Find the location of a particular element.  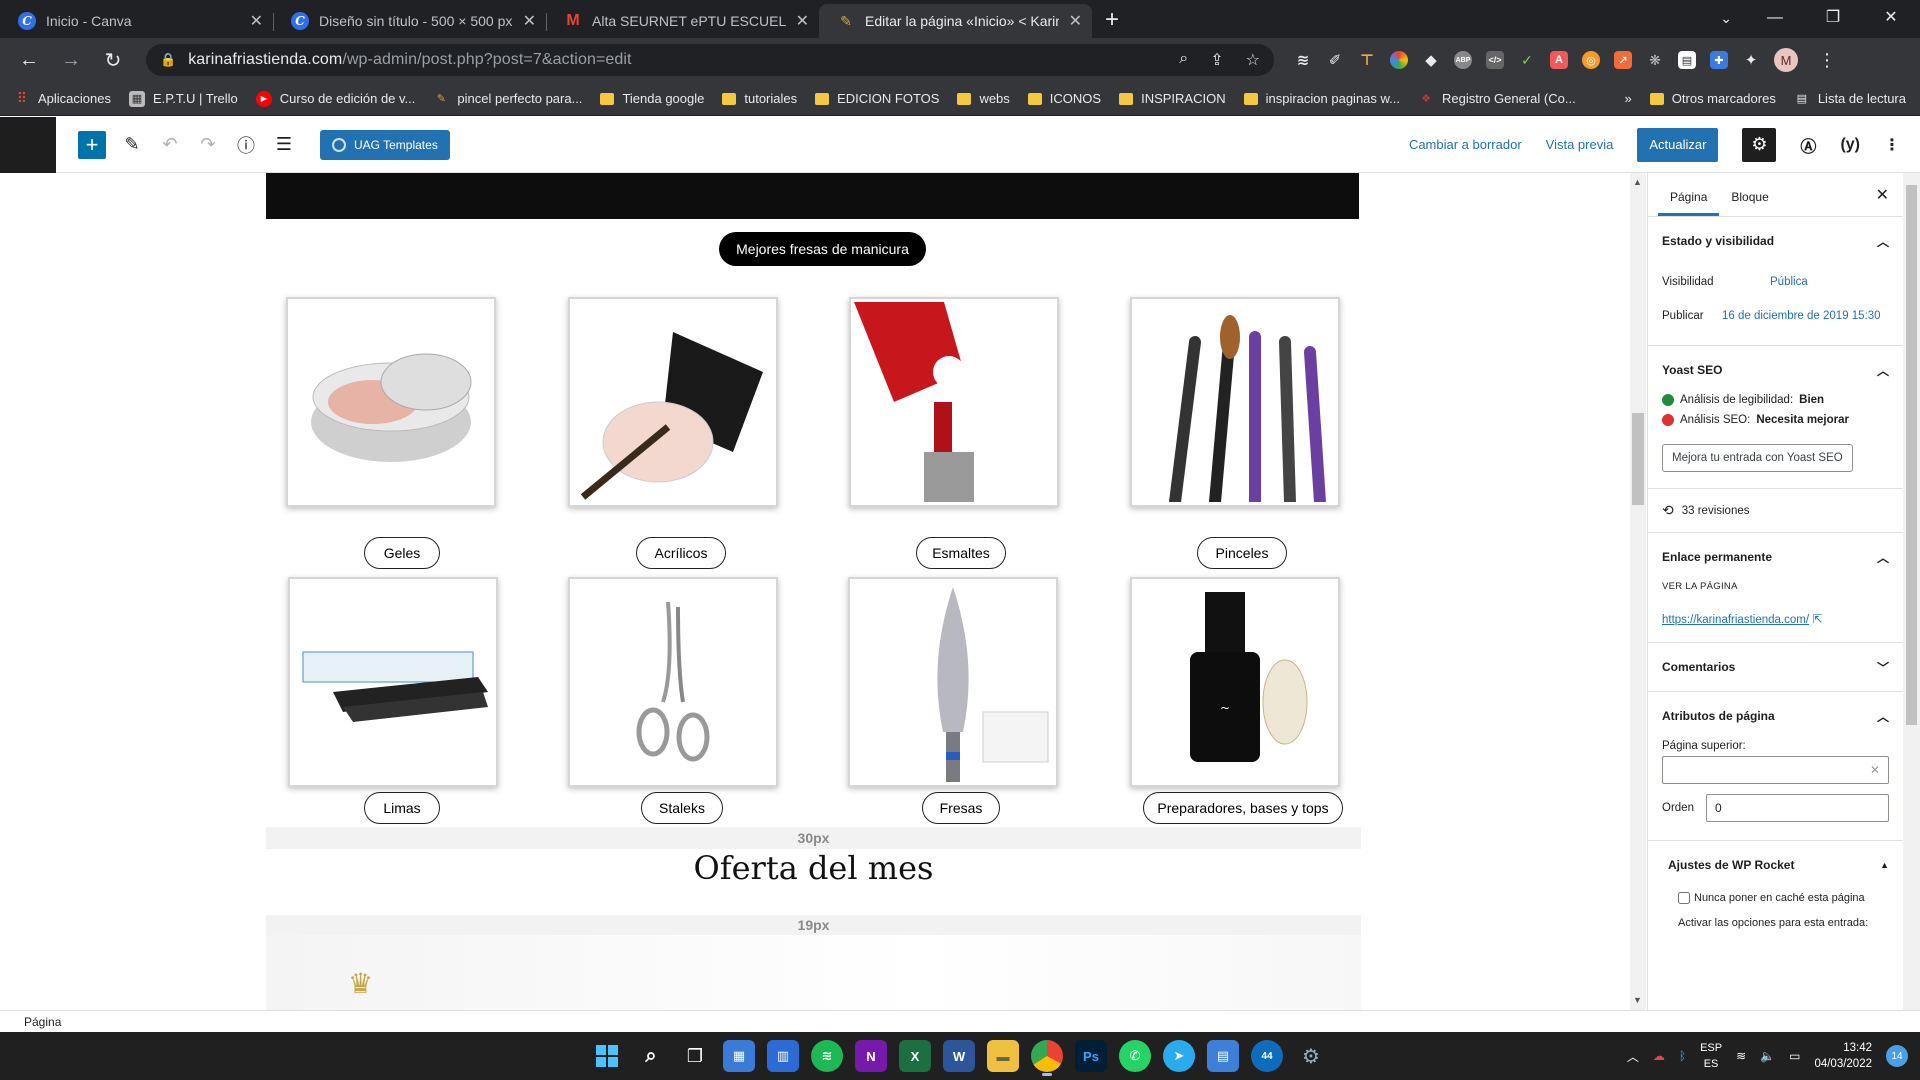

offer-banner-image: ♛ is located at coordinates (813, 972).